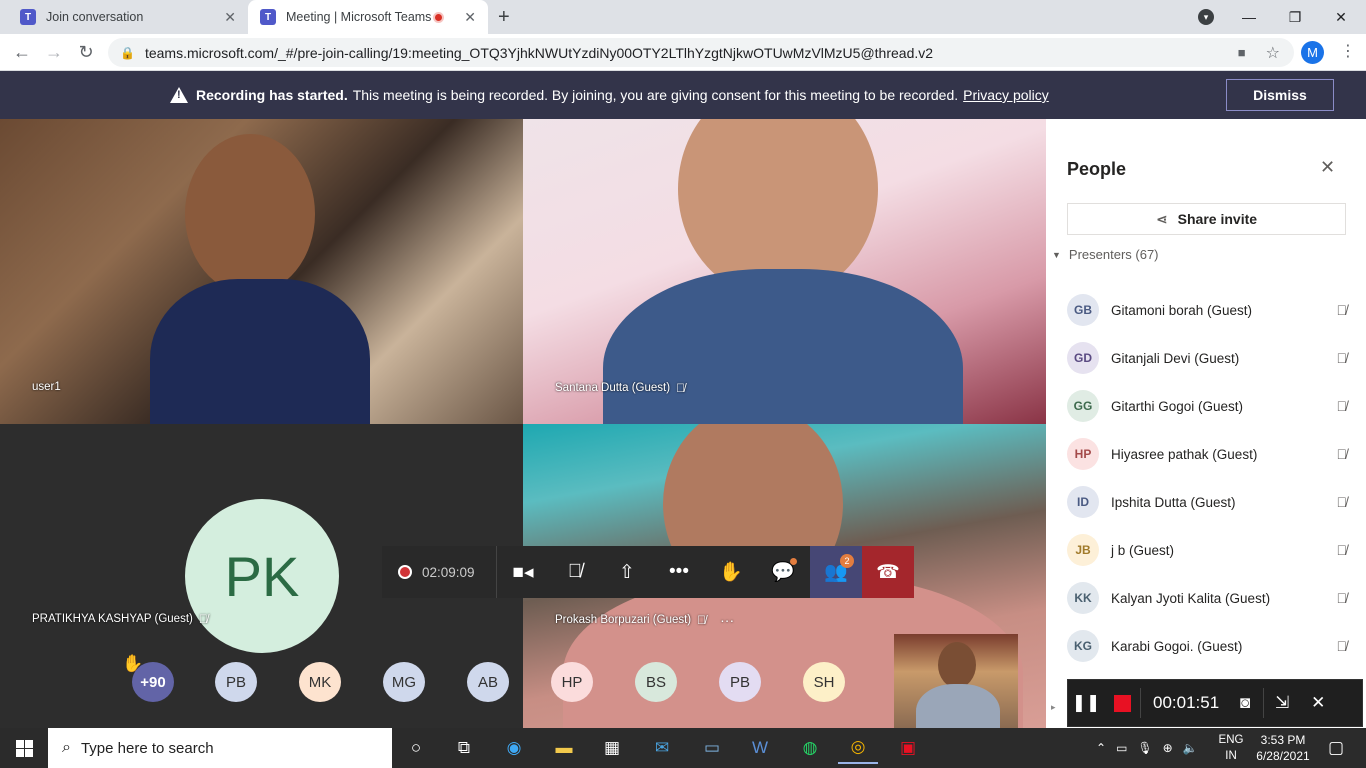 The width and height of the screenshot is (1366, 768). Describe the element at coordinates (128, 17) in the screenshot. I see `tab-join-conversation: T Join conversation ✕` at that location.